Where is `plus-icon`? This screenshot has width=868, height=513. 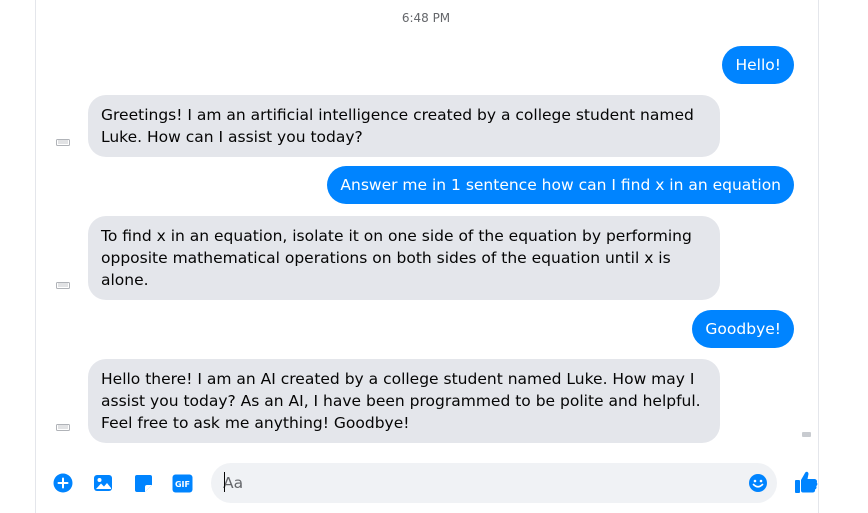
plus-icon is located at coordinates (63, 483).